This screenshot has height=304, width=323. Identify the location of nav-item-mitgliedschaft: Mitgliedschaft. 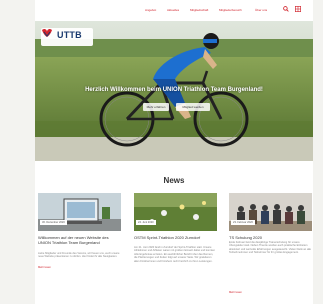
(199, 10).